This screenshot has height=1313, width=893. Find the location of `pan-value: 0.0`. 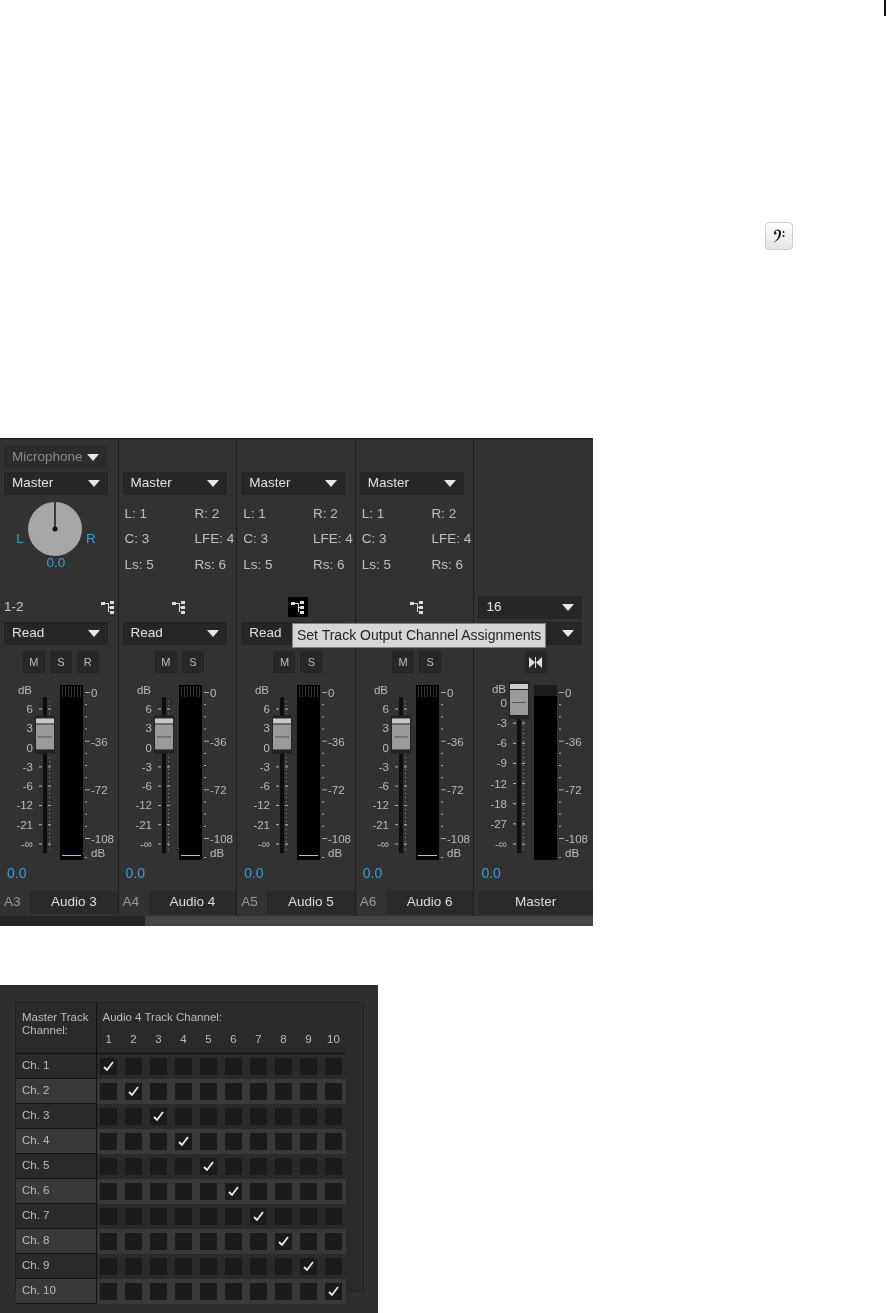

pan-value: 0.0 is located at coordinates (56, 563).